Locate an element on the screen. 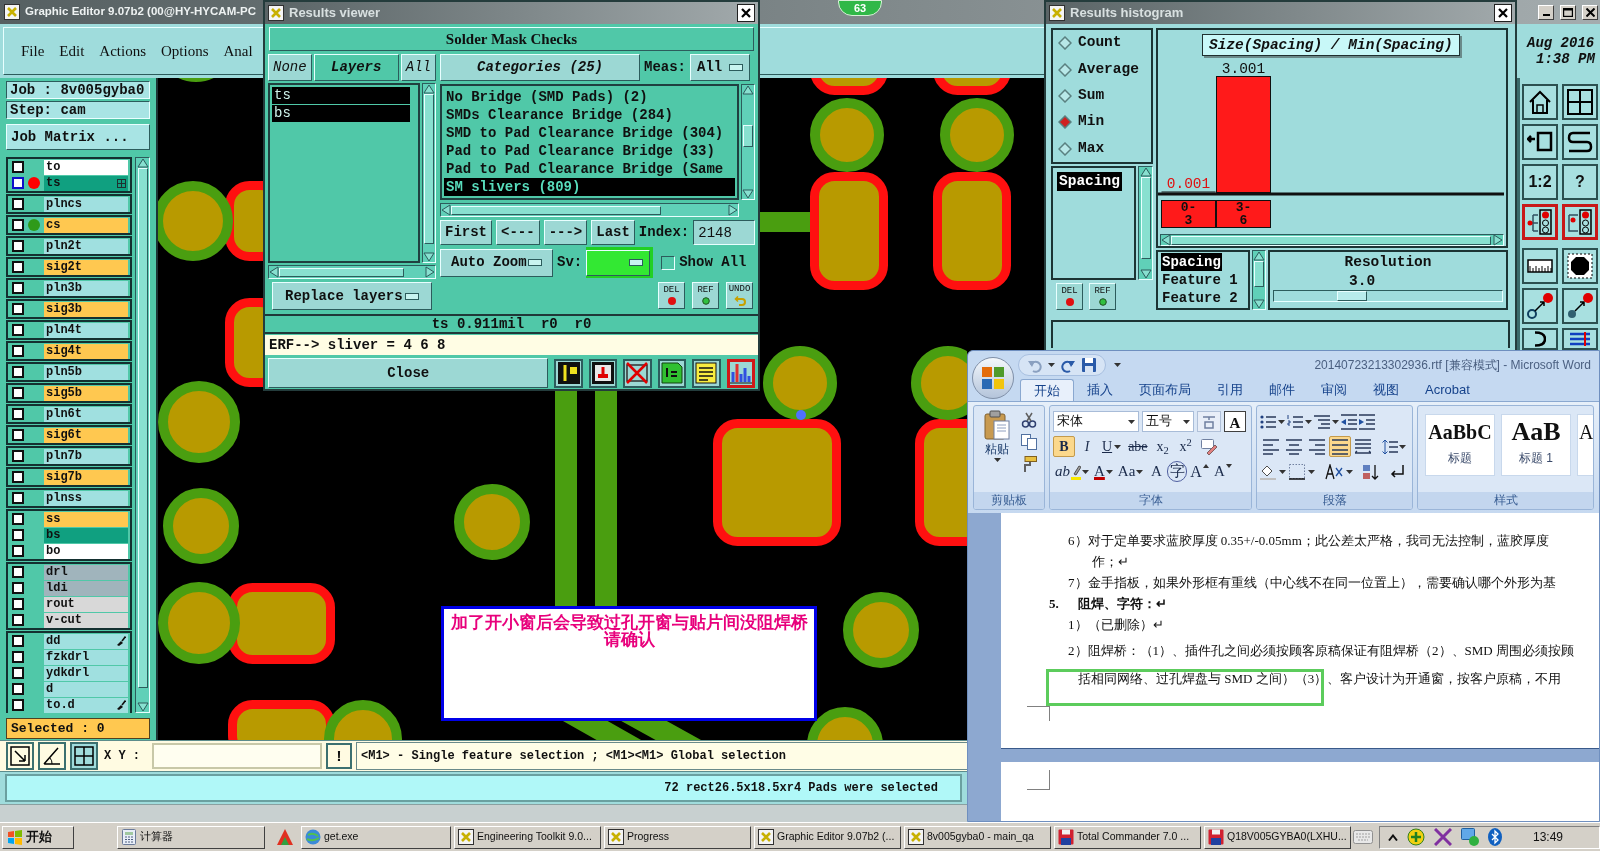 Image resolution: width=1600 pixels, height=851 pixels. layer-list-item: ts is located at coordinates (341, 95).